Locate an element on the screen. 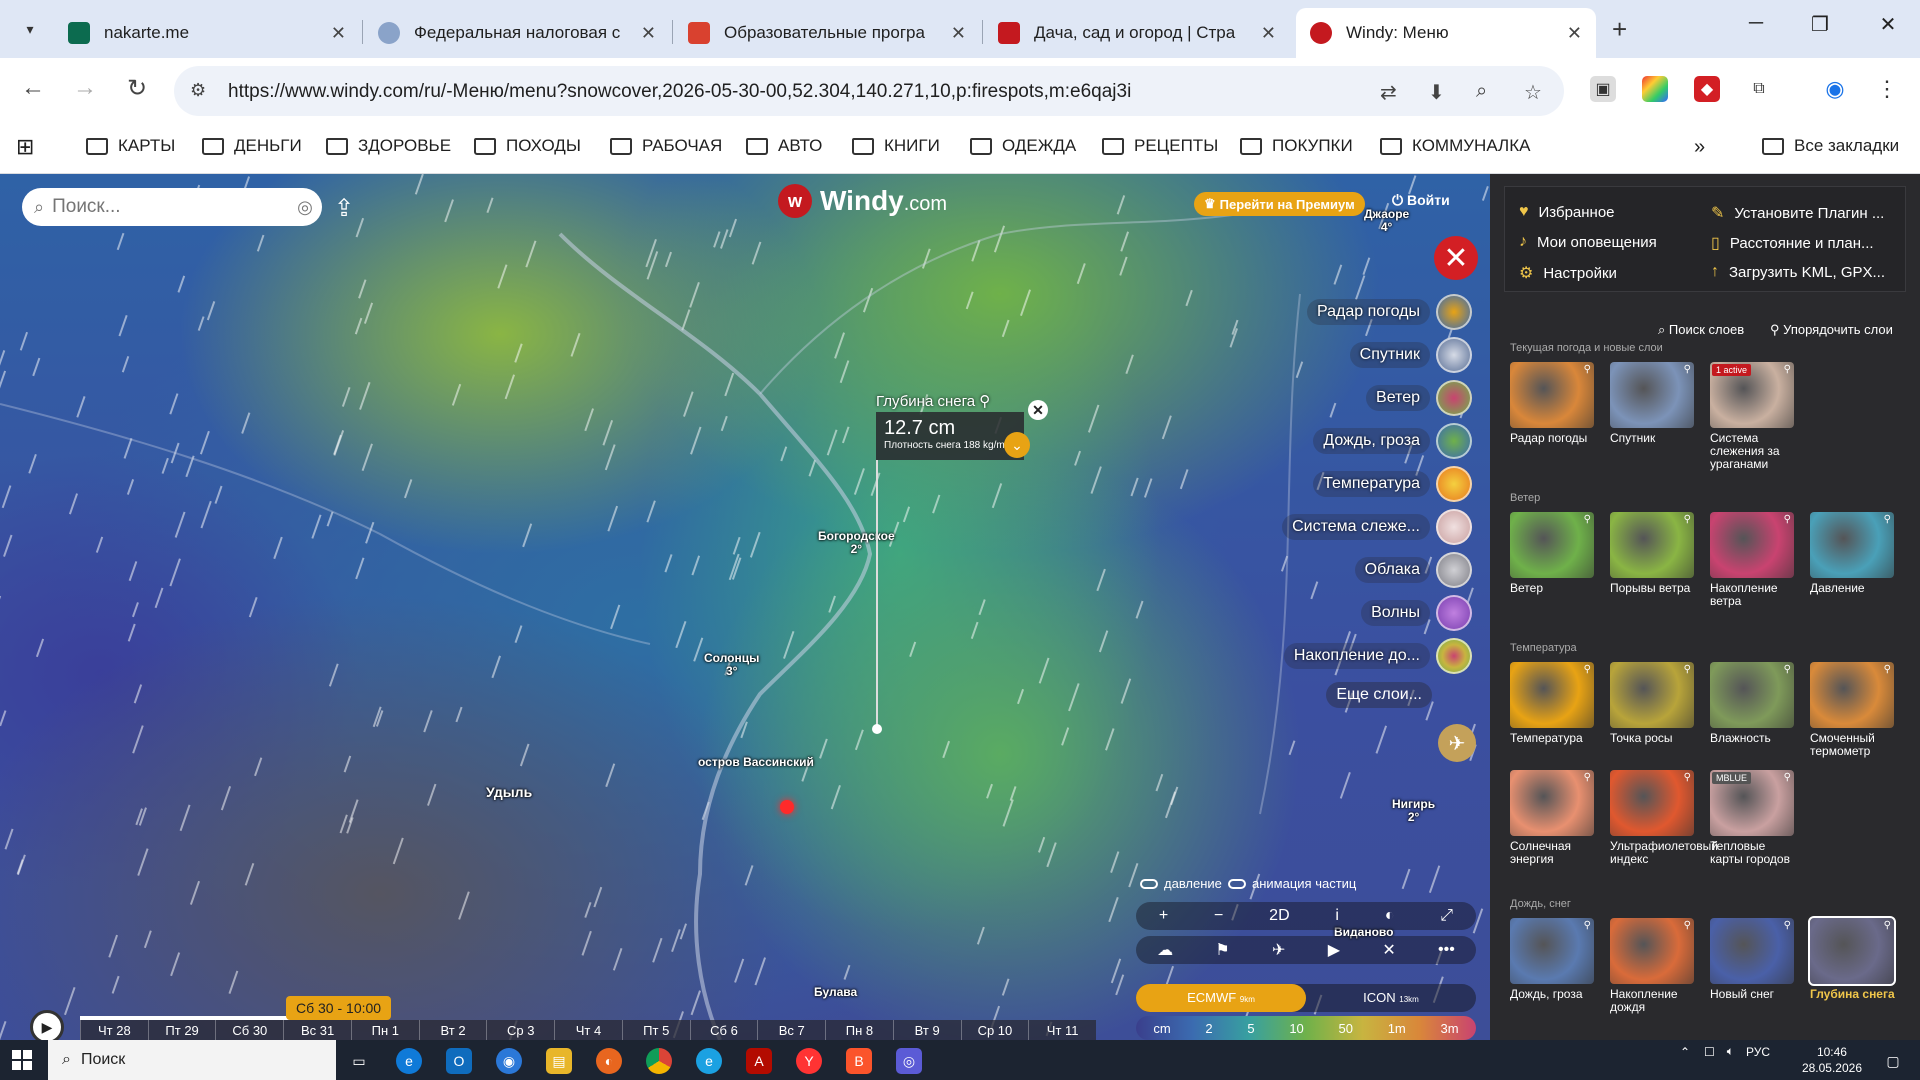 This screenshot has width=1920, height=1080. share-upload-icon: ⇪ is located at coordinates (344, 208).